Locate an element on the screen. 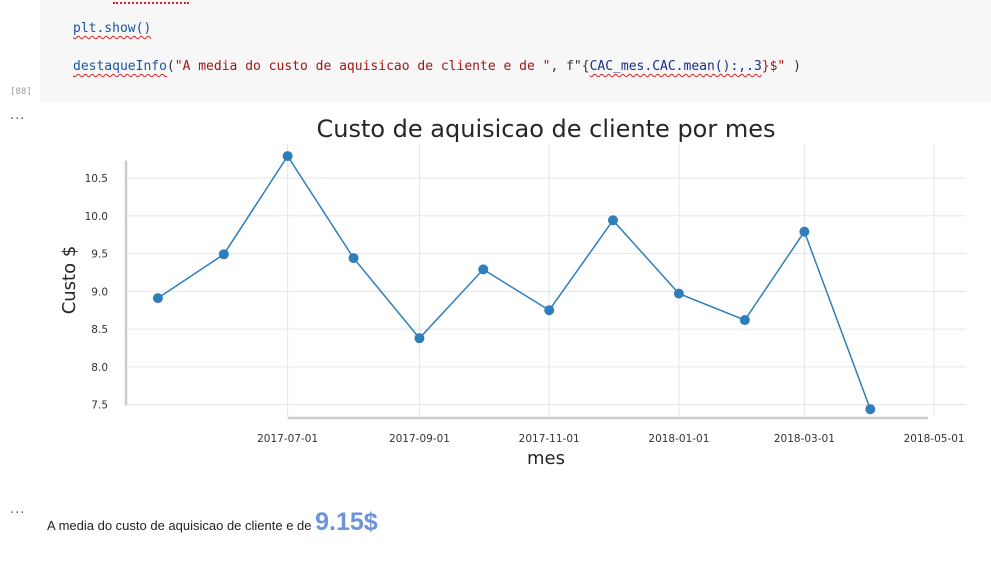 The height and width of the screenshot is (575, 991). x-tick-label: 2017-11-01 is located at coordinates (549, 439).